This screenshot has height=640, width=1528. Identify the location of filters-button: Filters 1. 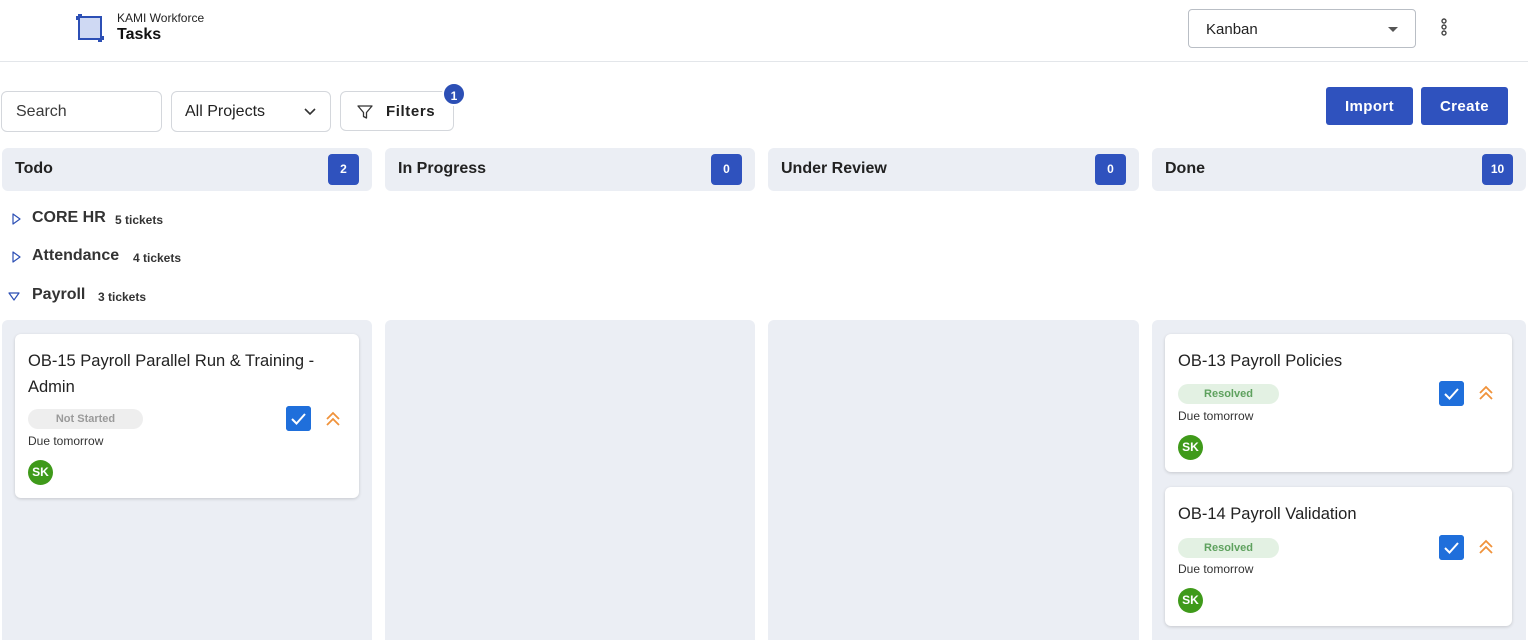
(403, 106).